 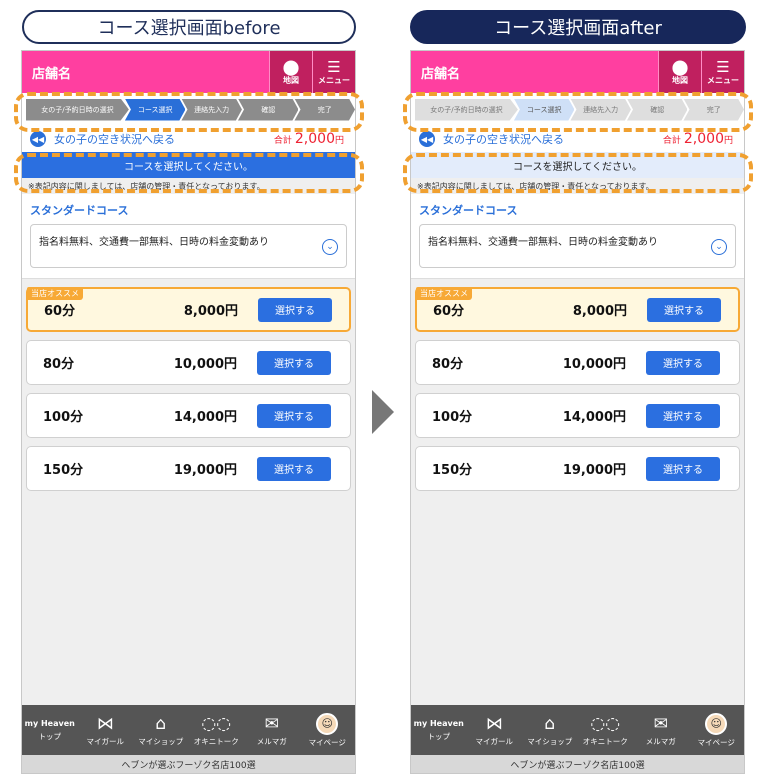 I want to click on before-title: コース選択画面before, so click(x=189, y=27).